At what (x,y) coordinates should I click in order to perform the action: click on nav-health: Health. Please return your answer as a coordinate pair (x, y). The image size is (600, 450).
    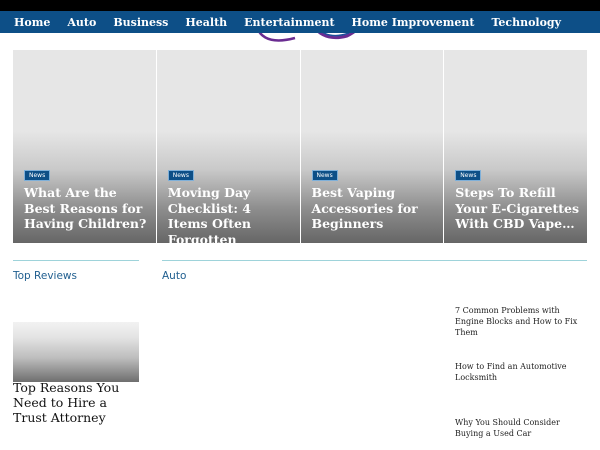
    Looking at the image, I should click on (206, 22).